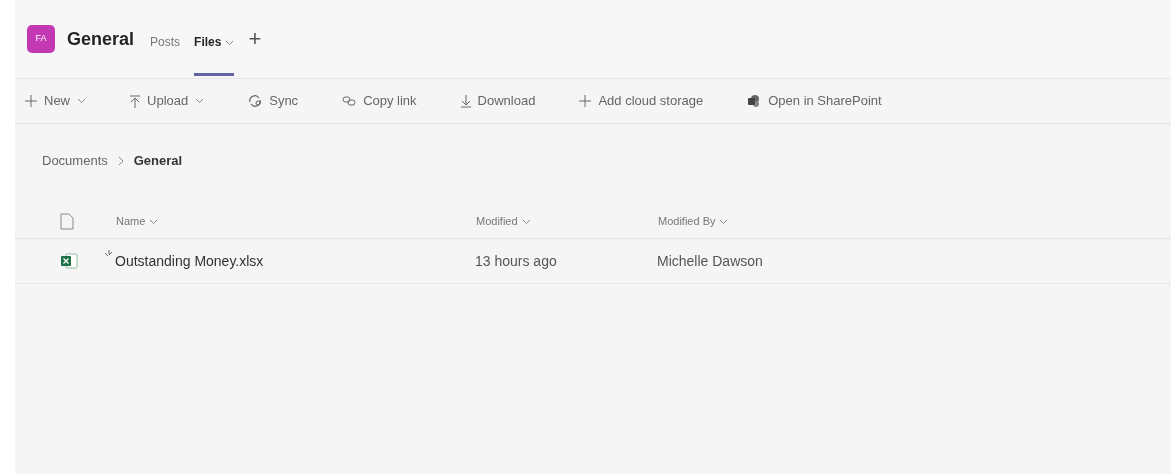 This screenshot has height=474, width=1171. Describe the element at coordinates (55, 101) in the screenshot. I see `toolbar-button: New` at that location.